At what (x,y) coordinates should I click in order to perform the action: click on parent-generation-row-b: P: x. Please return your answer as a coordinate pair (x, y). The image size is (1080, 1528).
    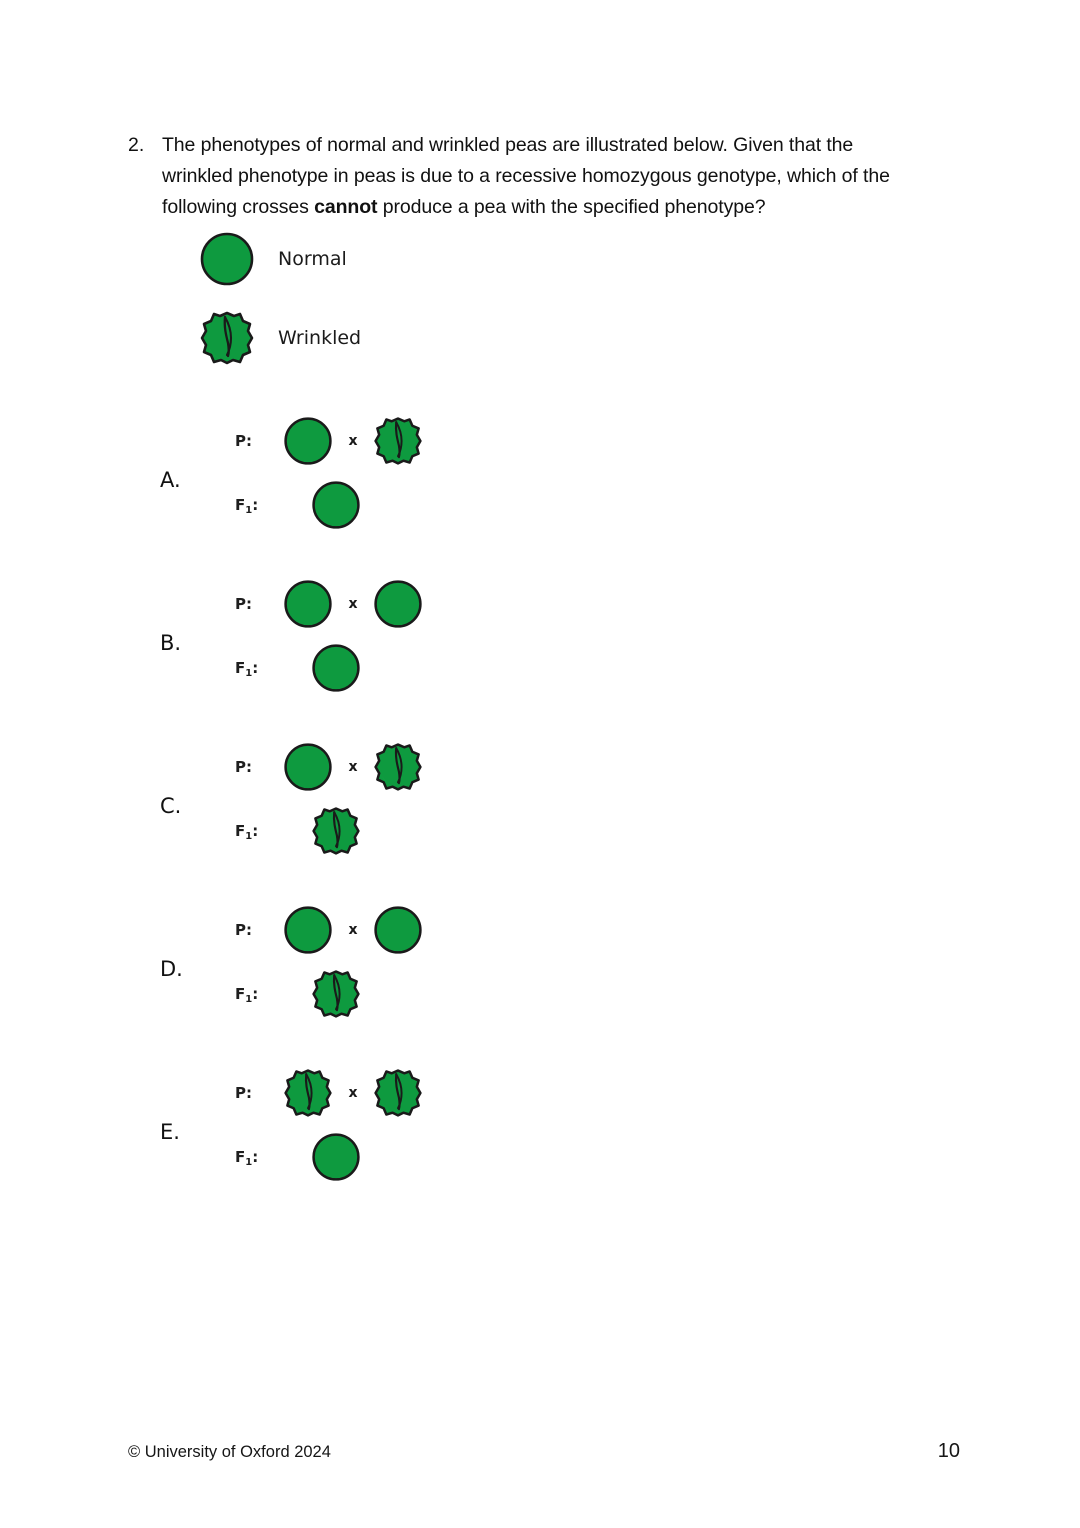
    Looking at the image, I should click on (332, 604).